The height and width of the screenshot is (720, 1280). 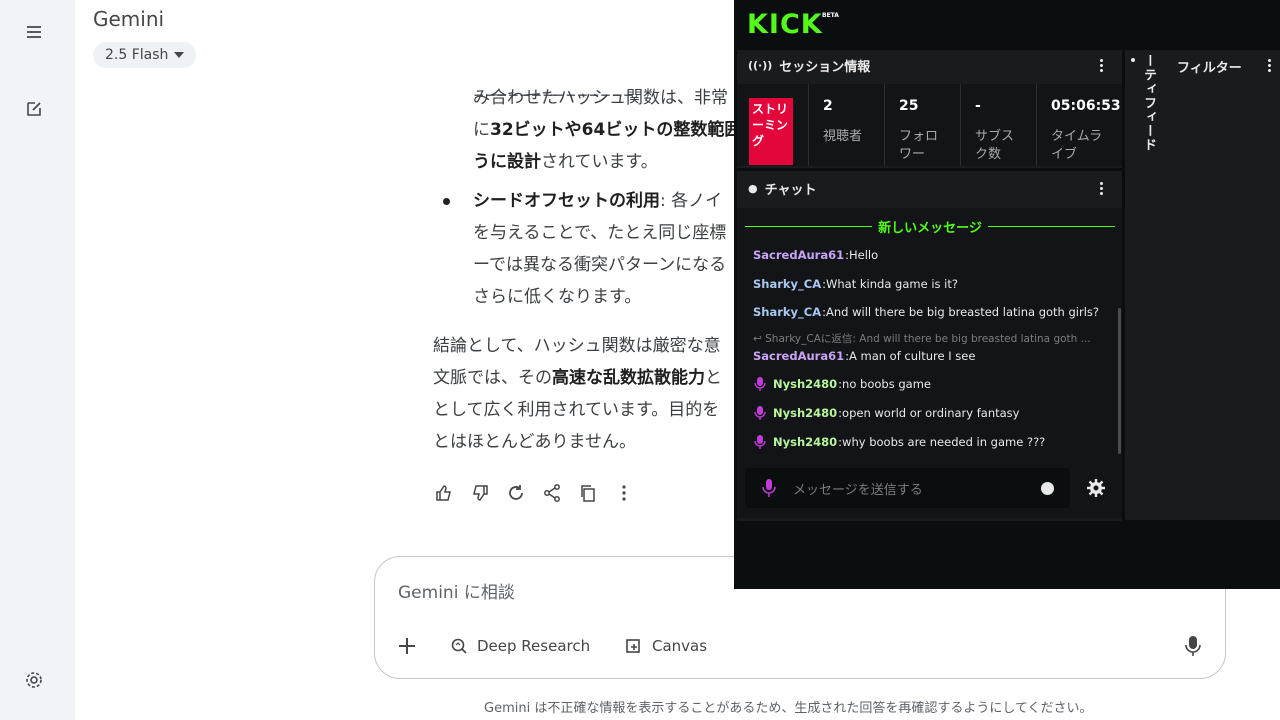 I want to click on chat-text: why boobs are needed in game ???, so click(x=944, y=442).